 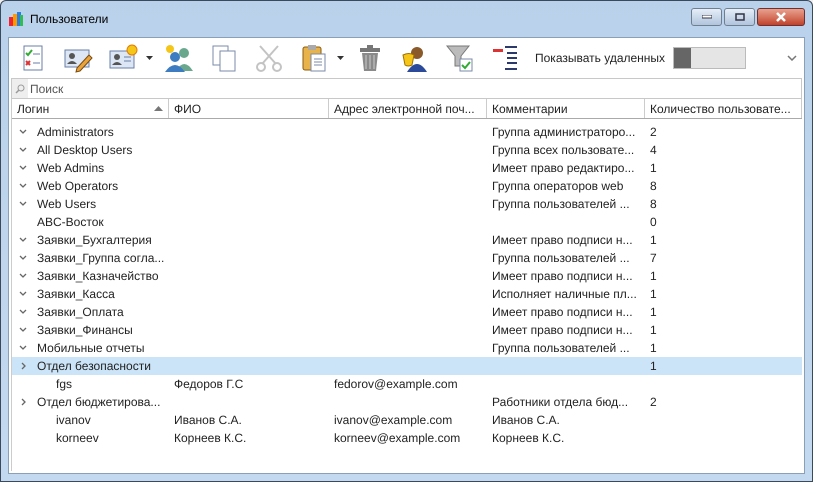 I want to click on app-logo-icon, so click(x=16, y=19).